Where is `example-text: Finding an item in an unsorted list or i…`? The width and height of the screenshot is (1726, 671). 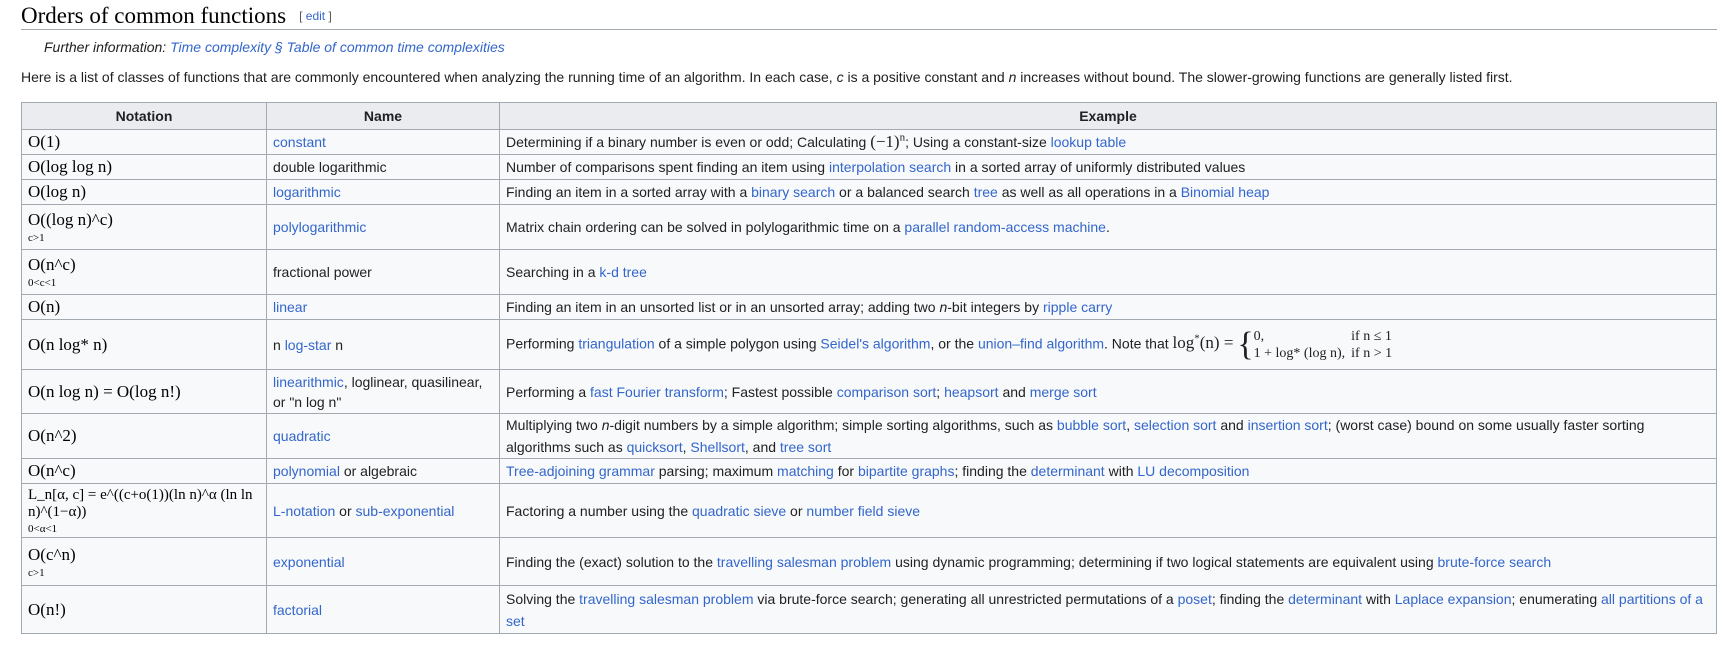 example-text: Finding an item in an unsorted list or i… is located at coordinates (723, 307).